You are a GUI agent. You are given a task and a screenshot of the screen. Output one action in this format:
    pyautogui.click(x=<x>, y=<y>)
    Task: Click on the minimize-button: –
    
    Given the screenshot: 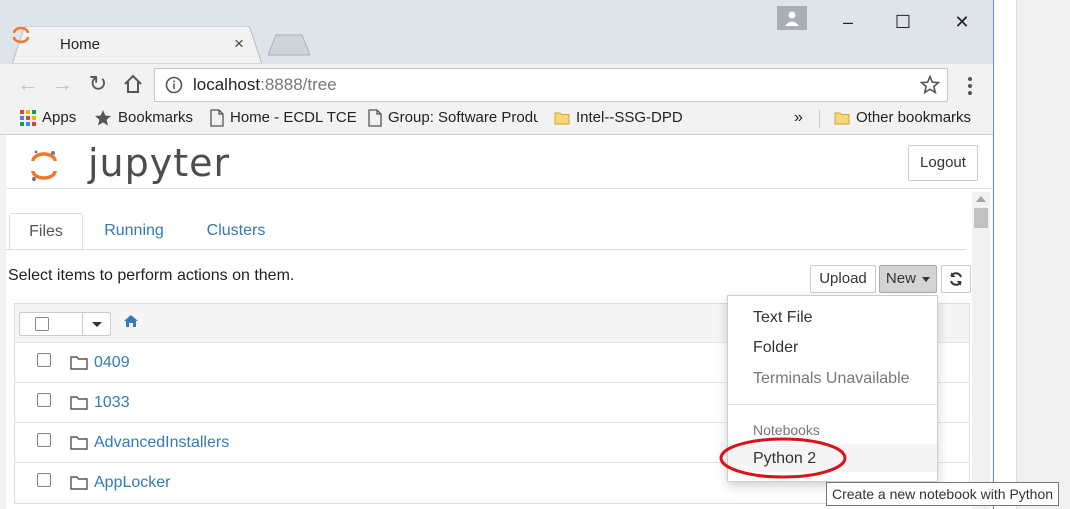 What is the action you would take?
    pyautogui.click(x=848, y=22)
    